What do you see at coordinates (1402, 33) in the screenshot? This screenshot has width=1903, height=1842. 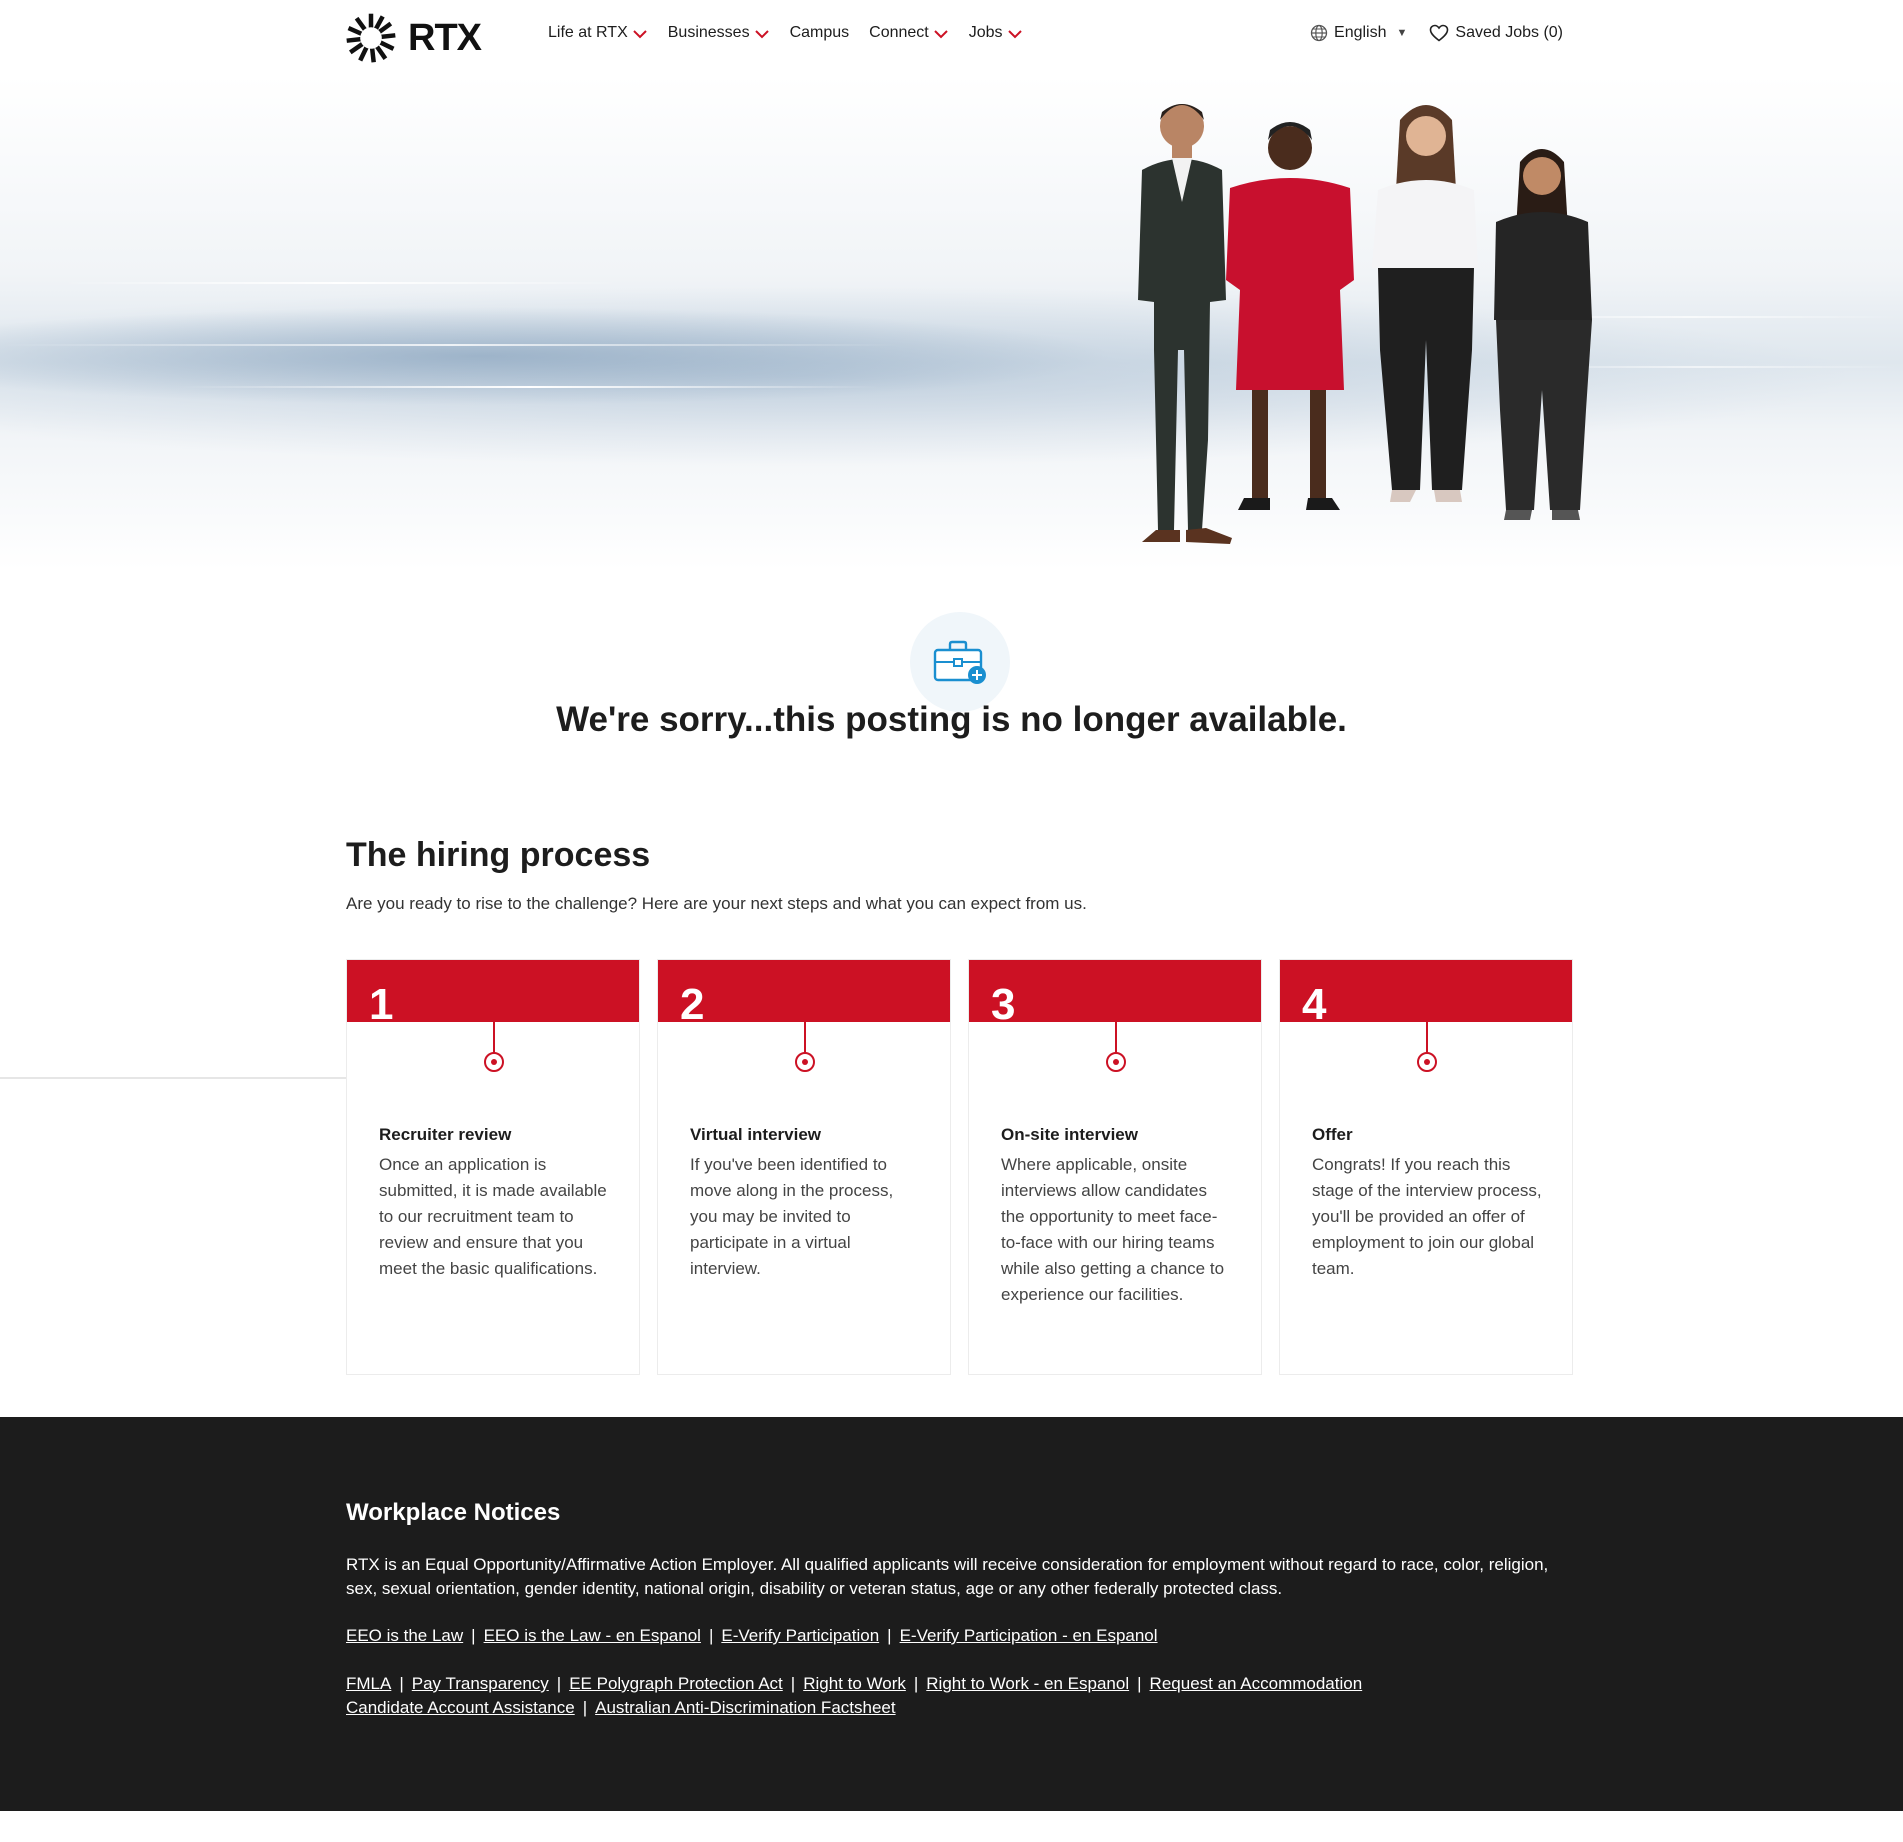 I see `caret-down-icon: ▼` at bounding box center [1402, 33].